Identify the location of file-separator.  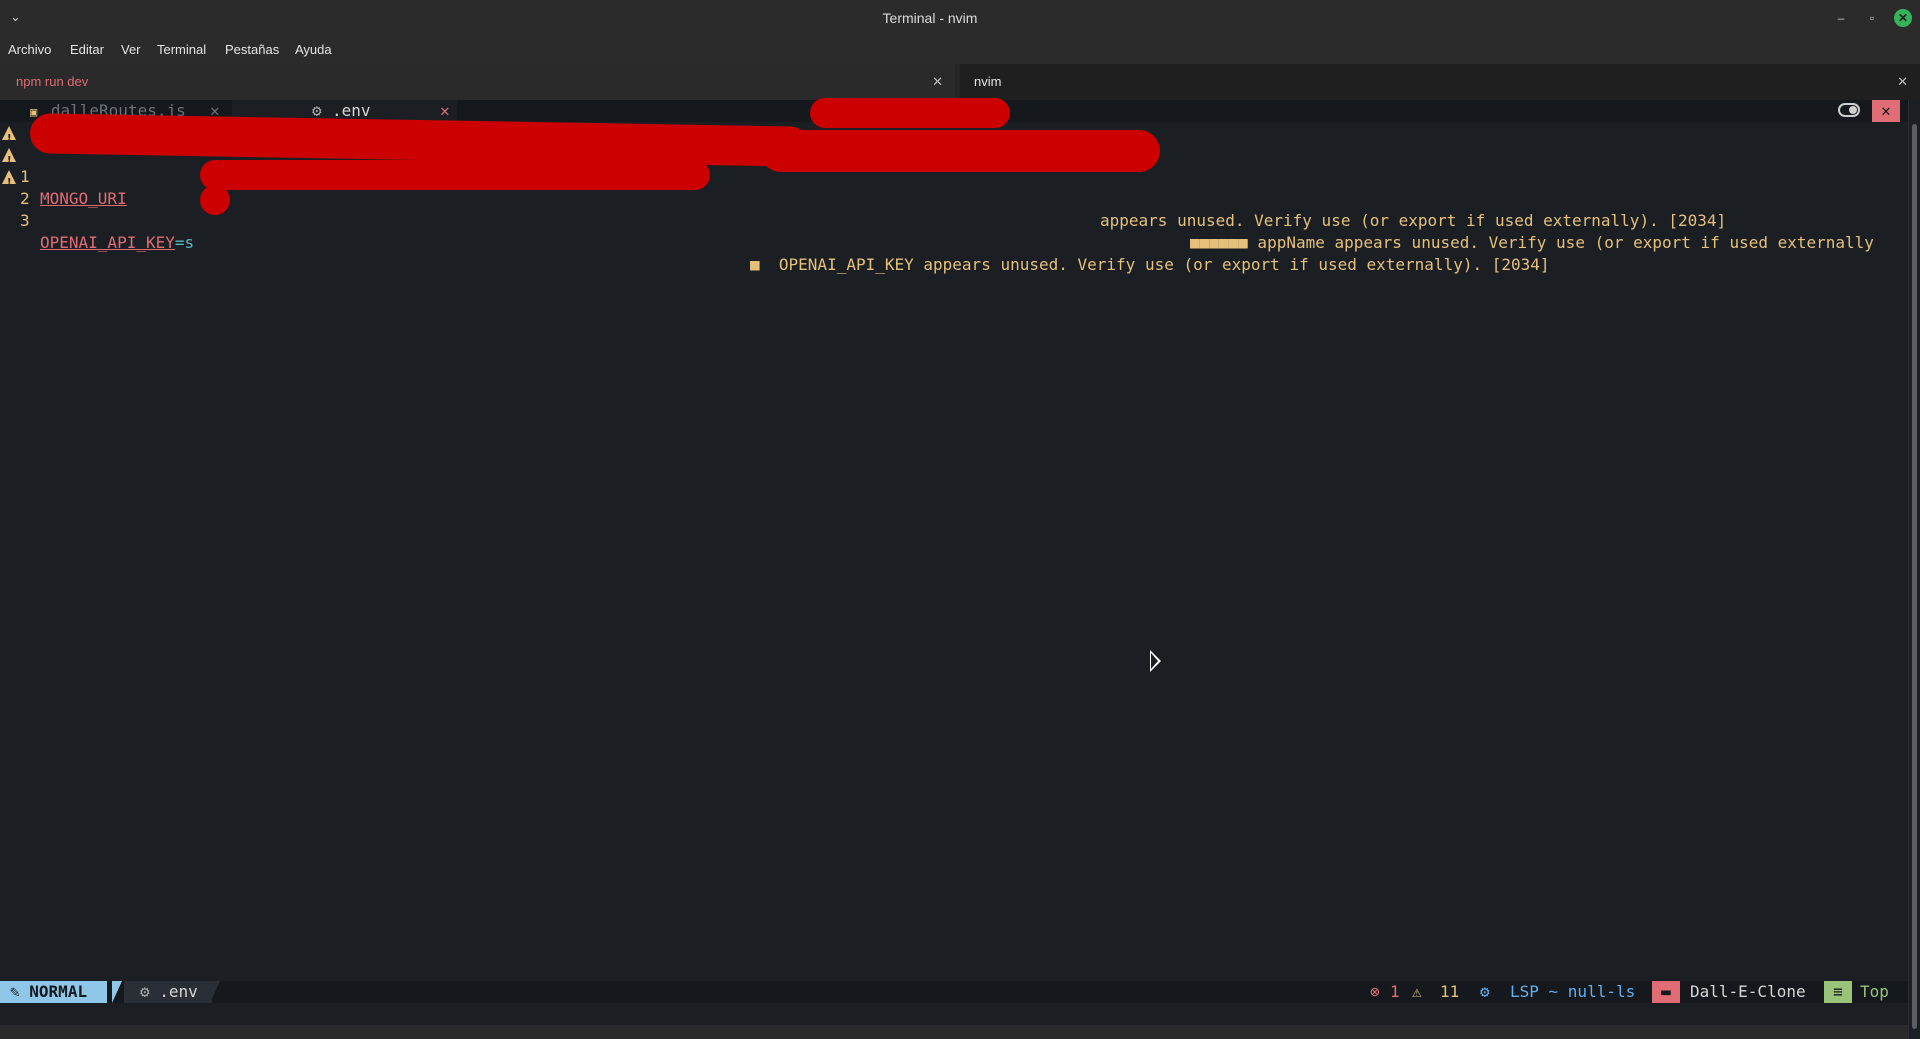
(215, 992).